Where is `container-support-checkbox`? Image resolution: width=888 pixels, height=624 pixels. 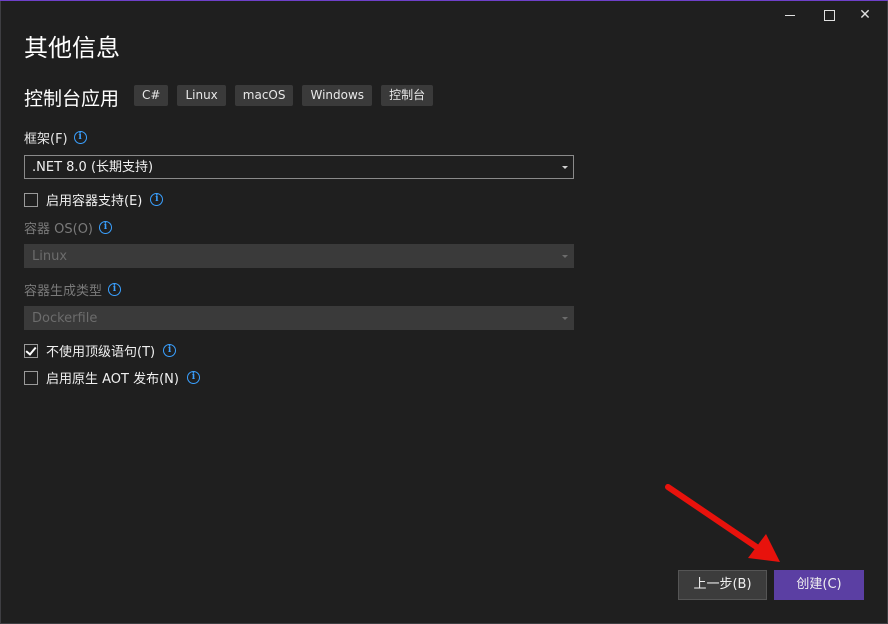
container-support-checkbox is located at coordinates (31, 199).